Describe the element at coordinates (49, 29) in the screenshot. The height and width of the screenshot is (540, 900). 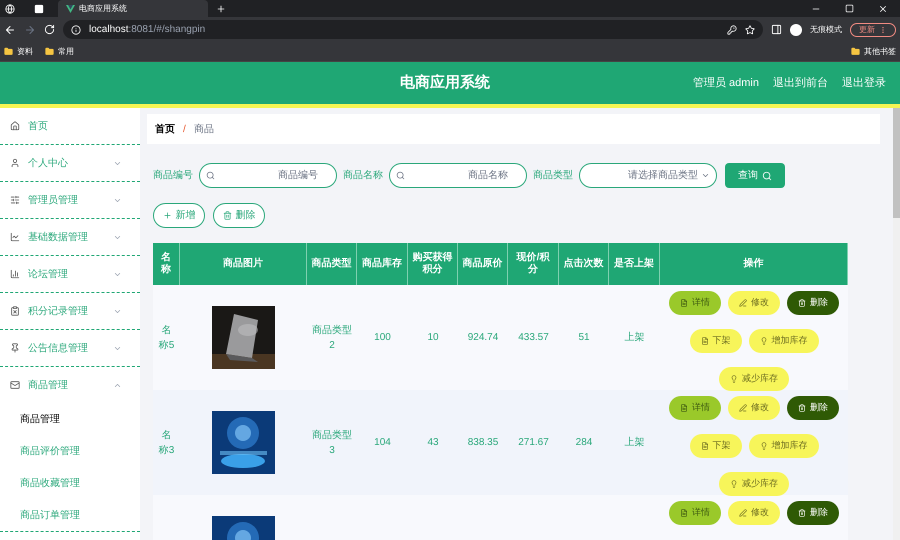
I see `reload-icon` at that location.